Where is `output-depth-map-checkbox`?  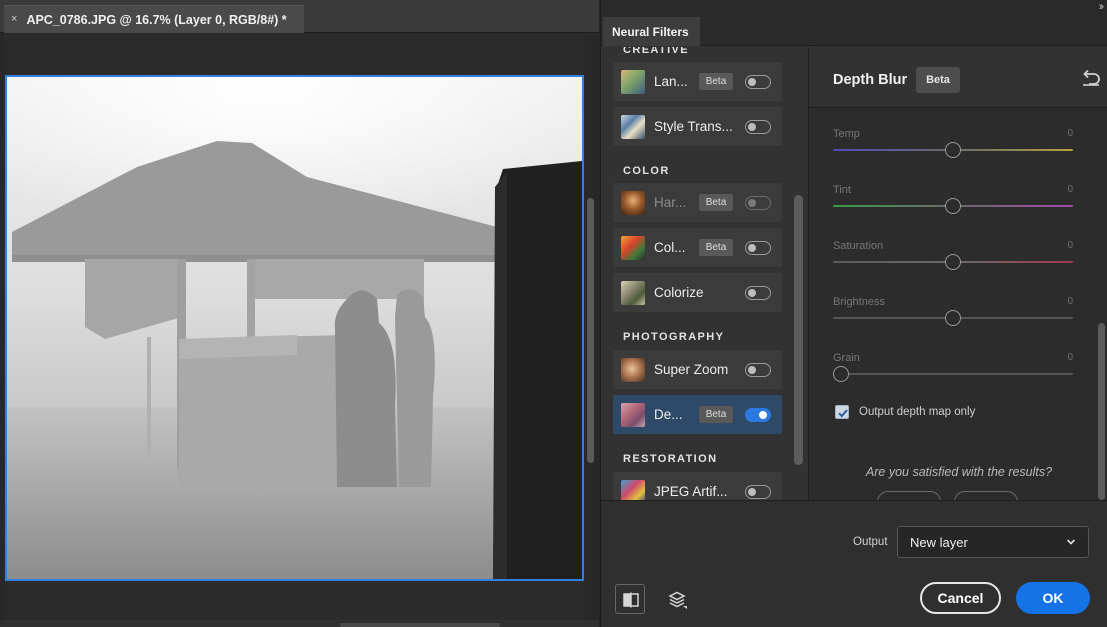 output-depth-map-checkbox is located at coordinates (842, 412).